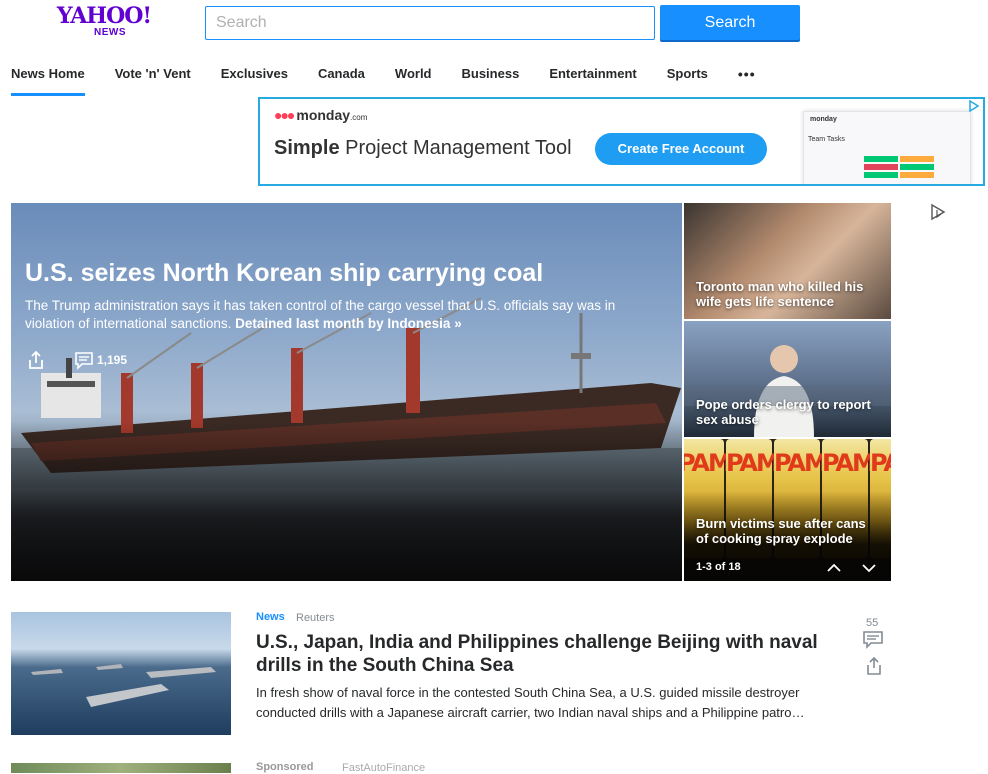  Describe the element at coordinates (834, 568) in the screenshot. I see `chevron-up-icon` at that location.